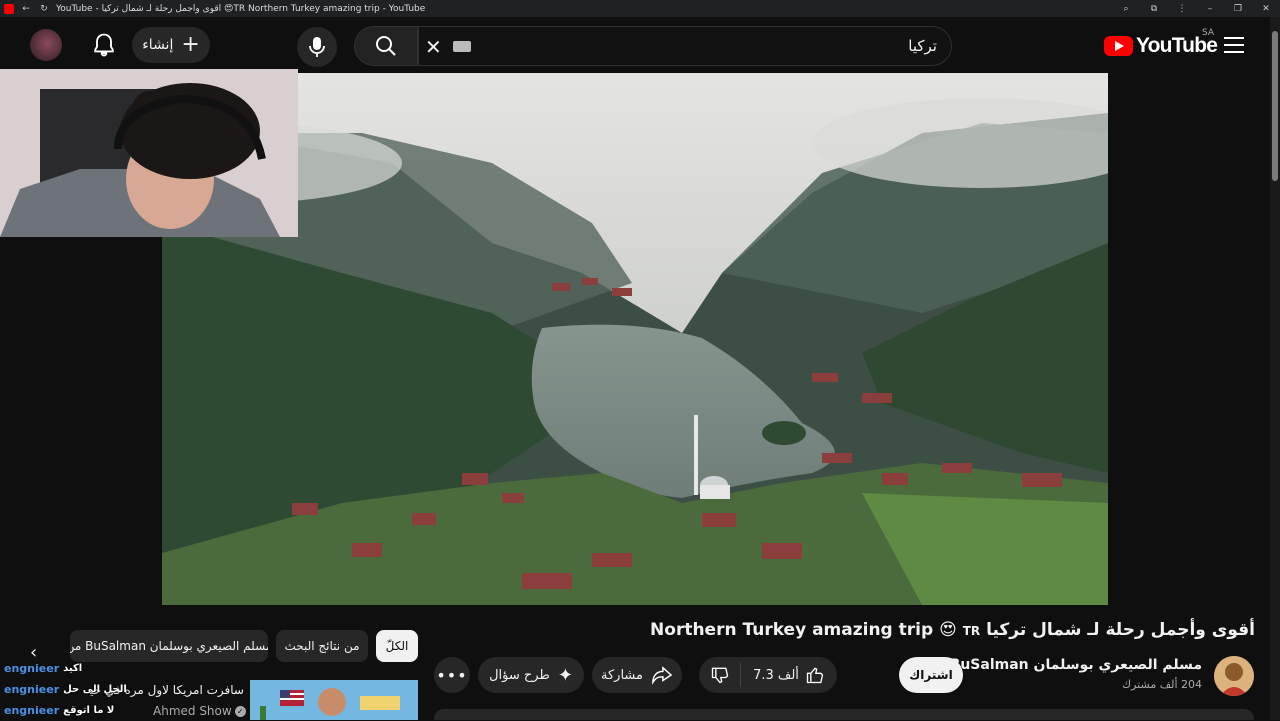  What do you see at coordinates (1238, 9) in the screenshot?
I see `restore-icon: ❐` at bounding box center [1238, 9].